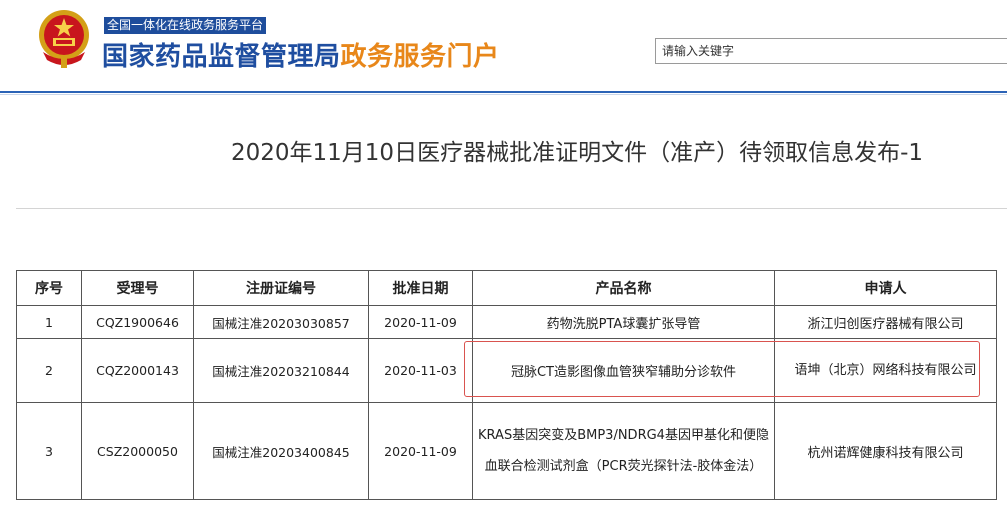  Describe the element at coordinates (885, 322) in the screenshot. I see `cell-applicant: 浙江归创医疗器械有限公司` at that location.